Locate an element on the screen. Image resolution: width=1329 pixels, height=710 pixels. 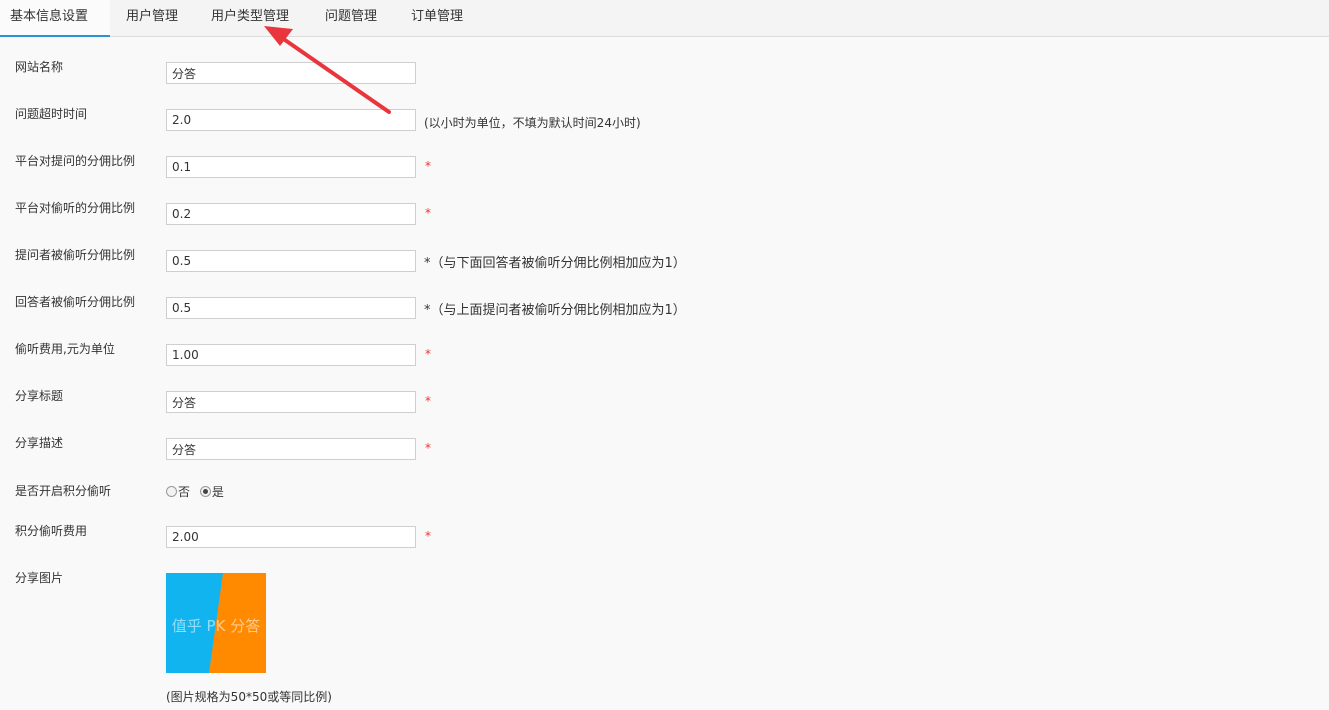
answerer-ratio-input is located at coordinates (291, 308).